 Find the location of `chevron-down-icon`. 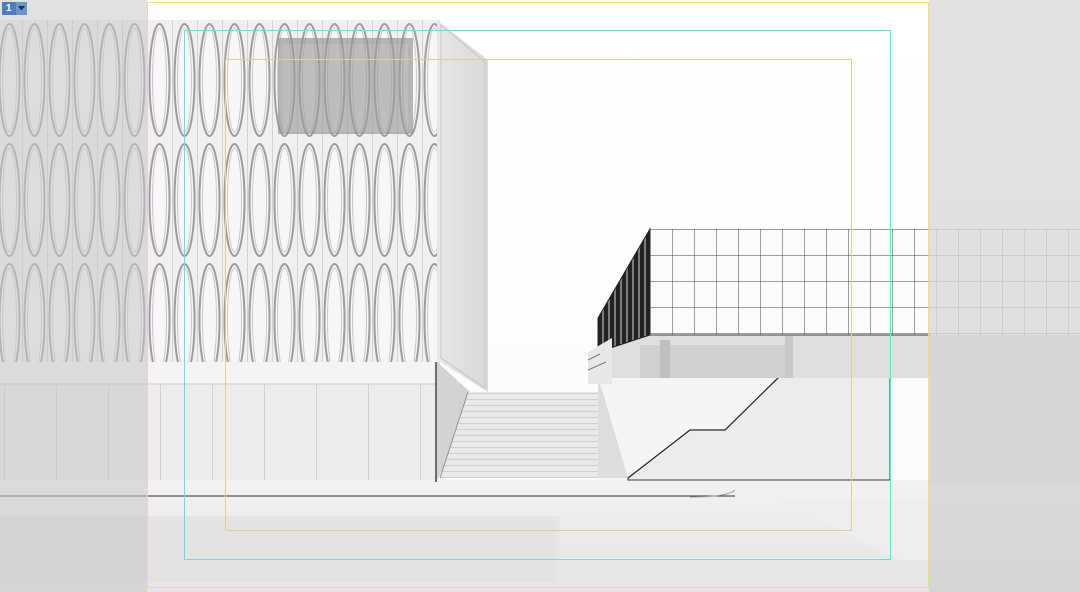

chevron-down-icon is located at coordinates (21, 8).